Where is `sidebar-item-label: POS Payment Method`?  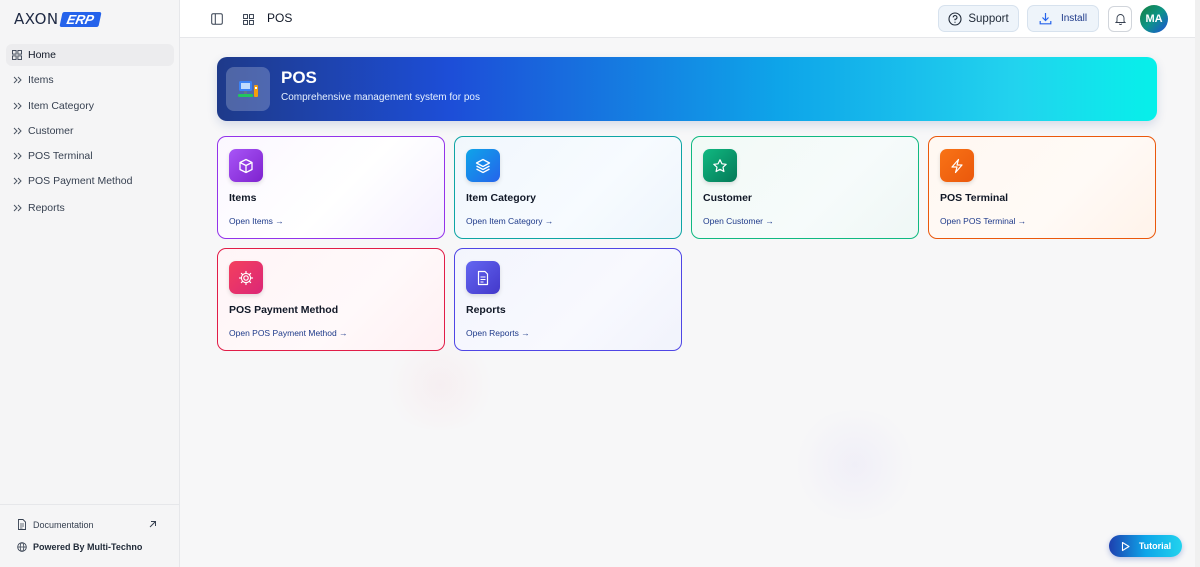 sidebar-item-label: POS Payment Method is located at coordinates (80, 181).